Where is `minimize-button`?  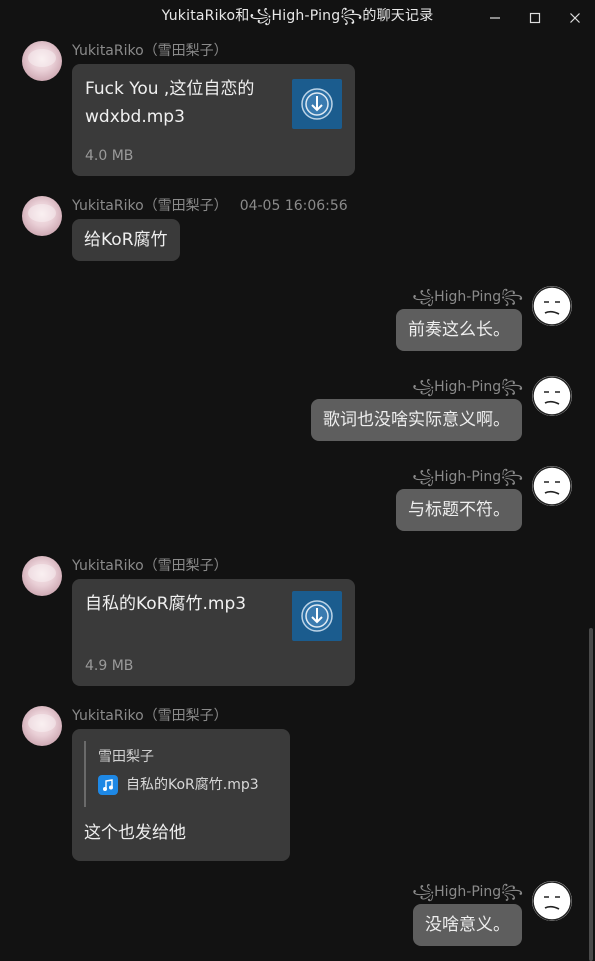
minimize-button is located at coordinates (495, 18).